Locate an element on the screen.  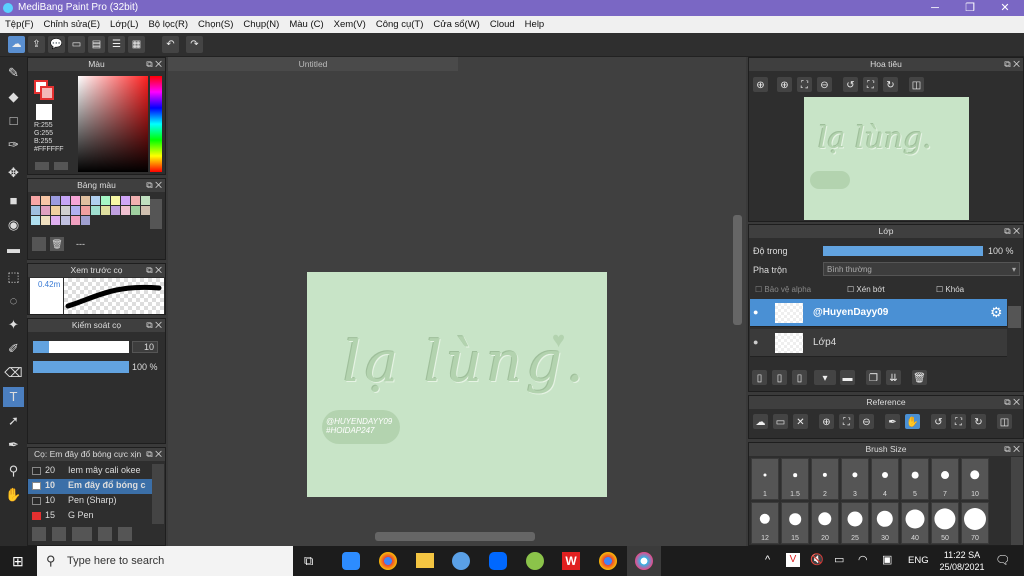
new-brush-icon is located at coordinates (59, 534).